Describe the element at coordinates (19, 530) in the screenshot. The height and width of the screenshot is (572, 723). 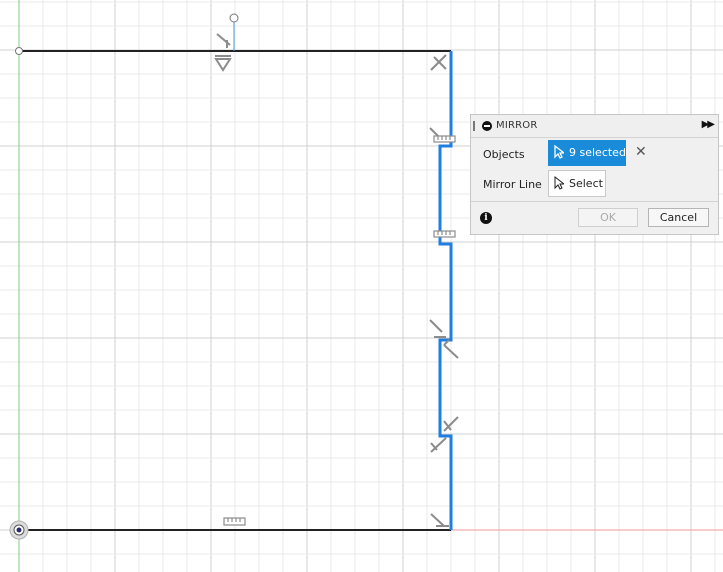
I see `origin-point-icon` at that location.